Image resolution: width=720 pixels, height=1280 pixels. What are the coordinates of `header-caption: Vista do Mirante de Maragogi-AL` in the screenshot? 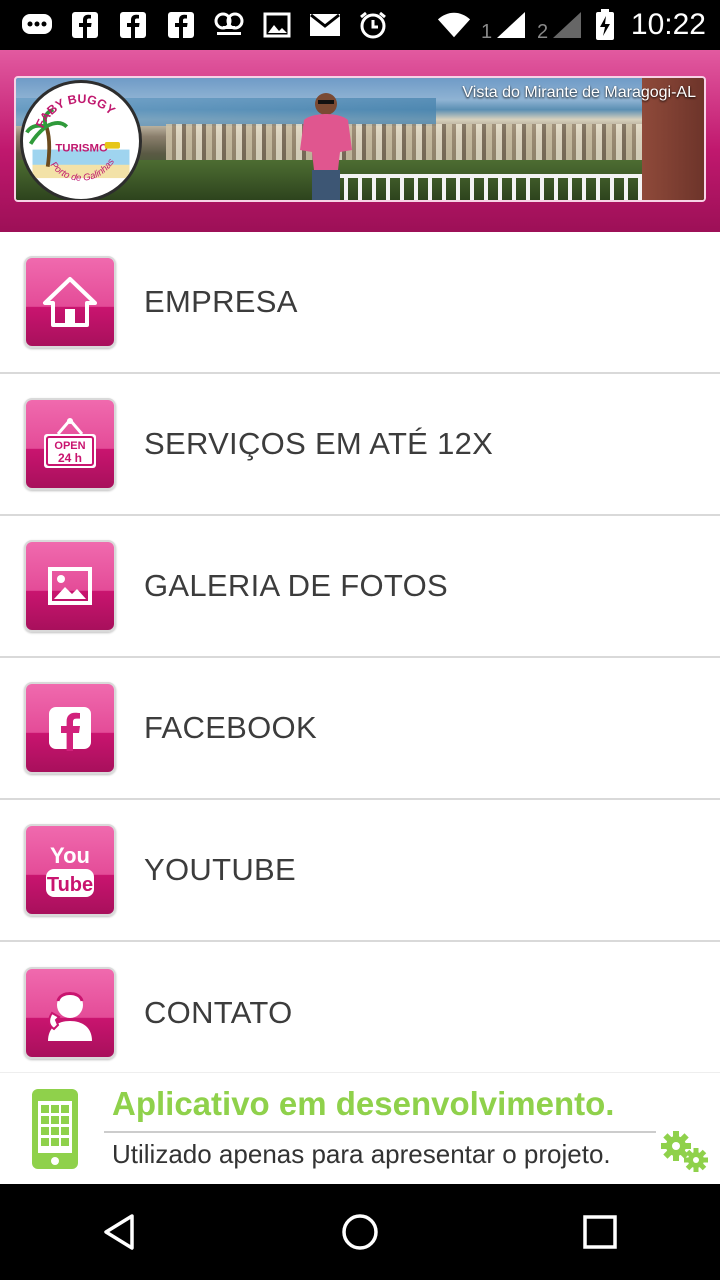 It's located at (579, 92).